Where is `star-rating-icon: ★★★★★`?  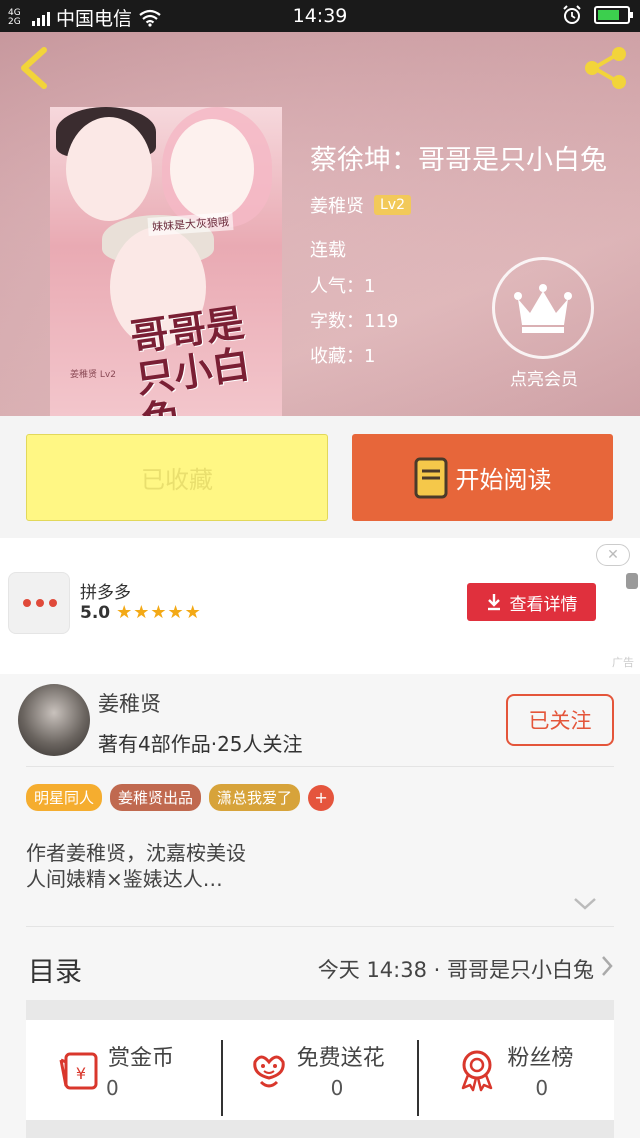 star-rating-icon: ★★★★★ is located at coordinates (159, 612).